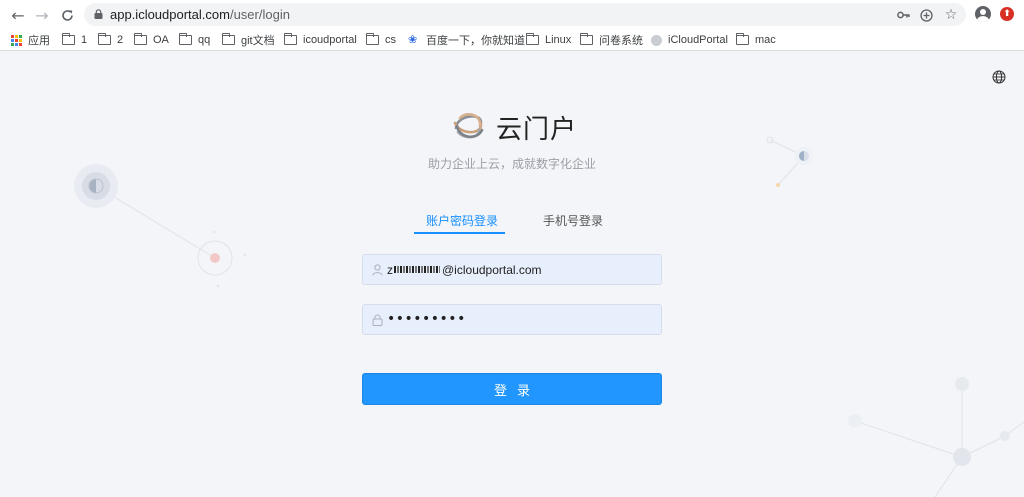  Describe the element at coordinates (462, 220) in the screenshot. I see `tab-account-password: 账户密码登录` at that location.